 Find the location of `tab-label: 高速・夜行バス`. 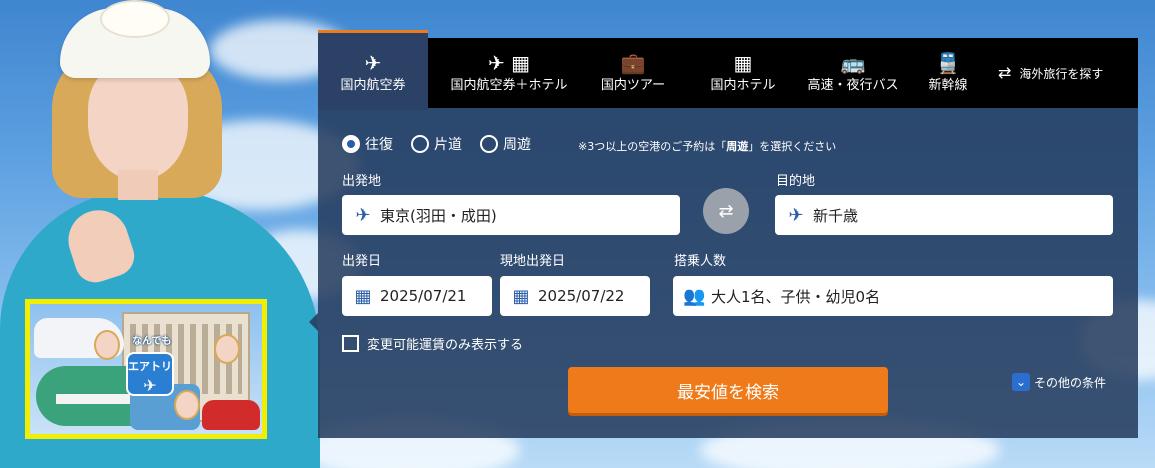

tab-label: 高速・夜行バス is located at coordinates (853, 85).